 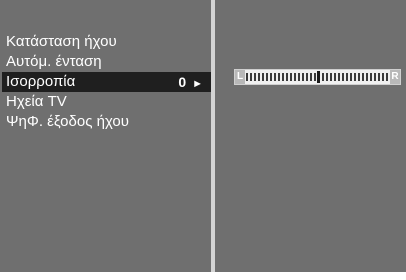 I want to click on menu-item-label: Ηχεία TV, so click(x=36, y=101).